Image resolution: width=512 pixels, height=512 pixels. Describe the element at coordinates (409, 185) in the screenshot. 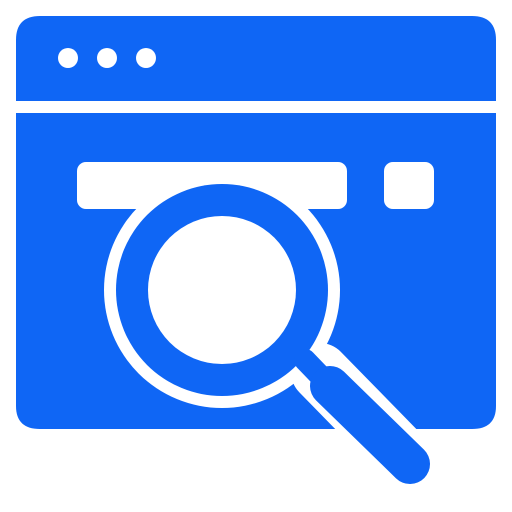

I see `search-button-shape` at that location.